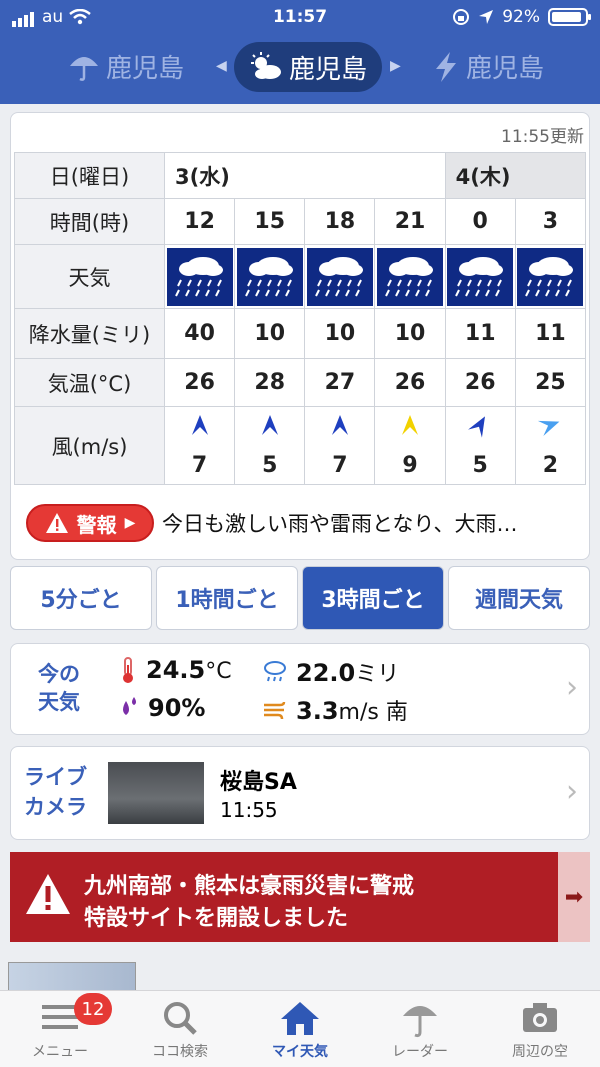 This screenshot has width=600, height=1067. What do you see at coordinates (216, 918) in the screenshot?
I see `banner-line2: 特設サイトを開設しました` at bounding box center [216, 918].